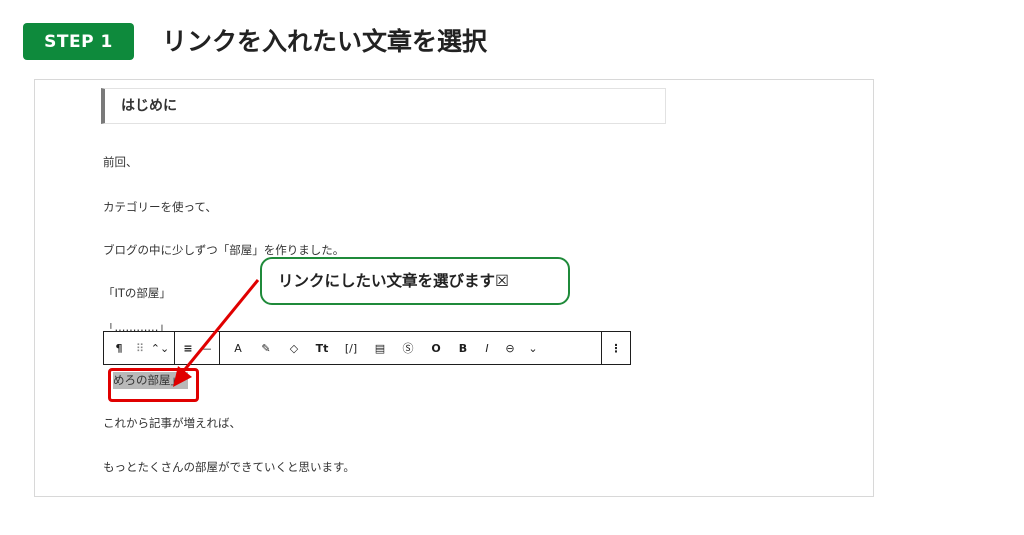 The width and height of the screenshot is (1024, 535). I want to click on highlight-icon: ✎, so click(266, 348).